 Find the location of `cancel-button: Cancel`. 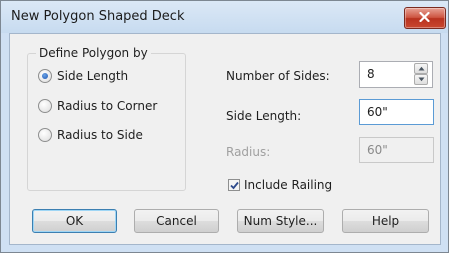

cancel-button: Cancel is located at coordinates (176, 221).